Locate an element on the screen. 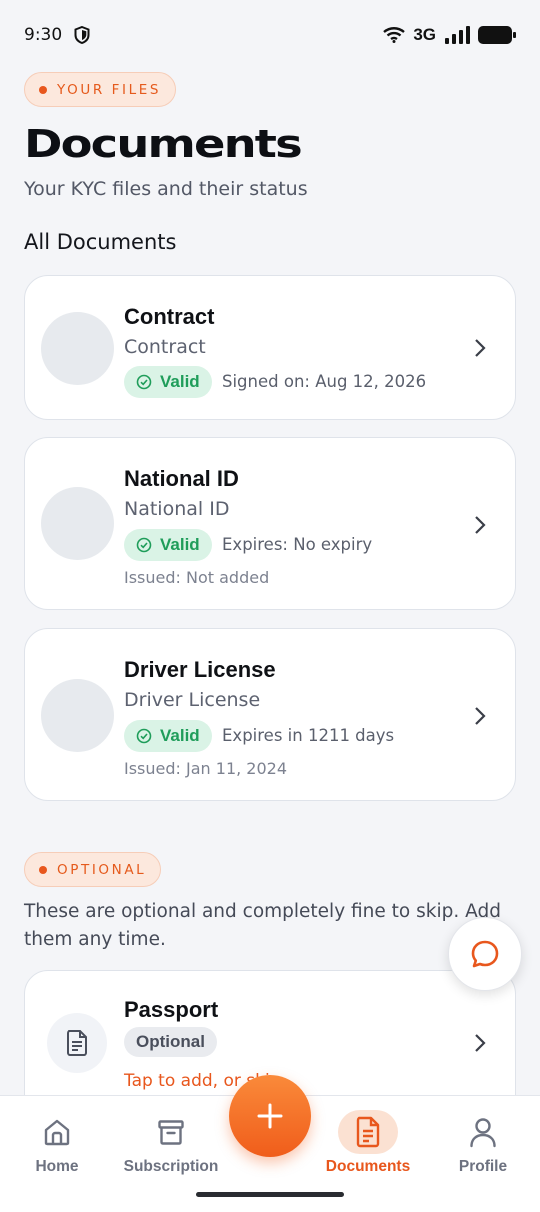 The height and width of the screenshot is (1212, 540). home-icon is located at coordinates (57, 1132).